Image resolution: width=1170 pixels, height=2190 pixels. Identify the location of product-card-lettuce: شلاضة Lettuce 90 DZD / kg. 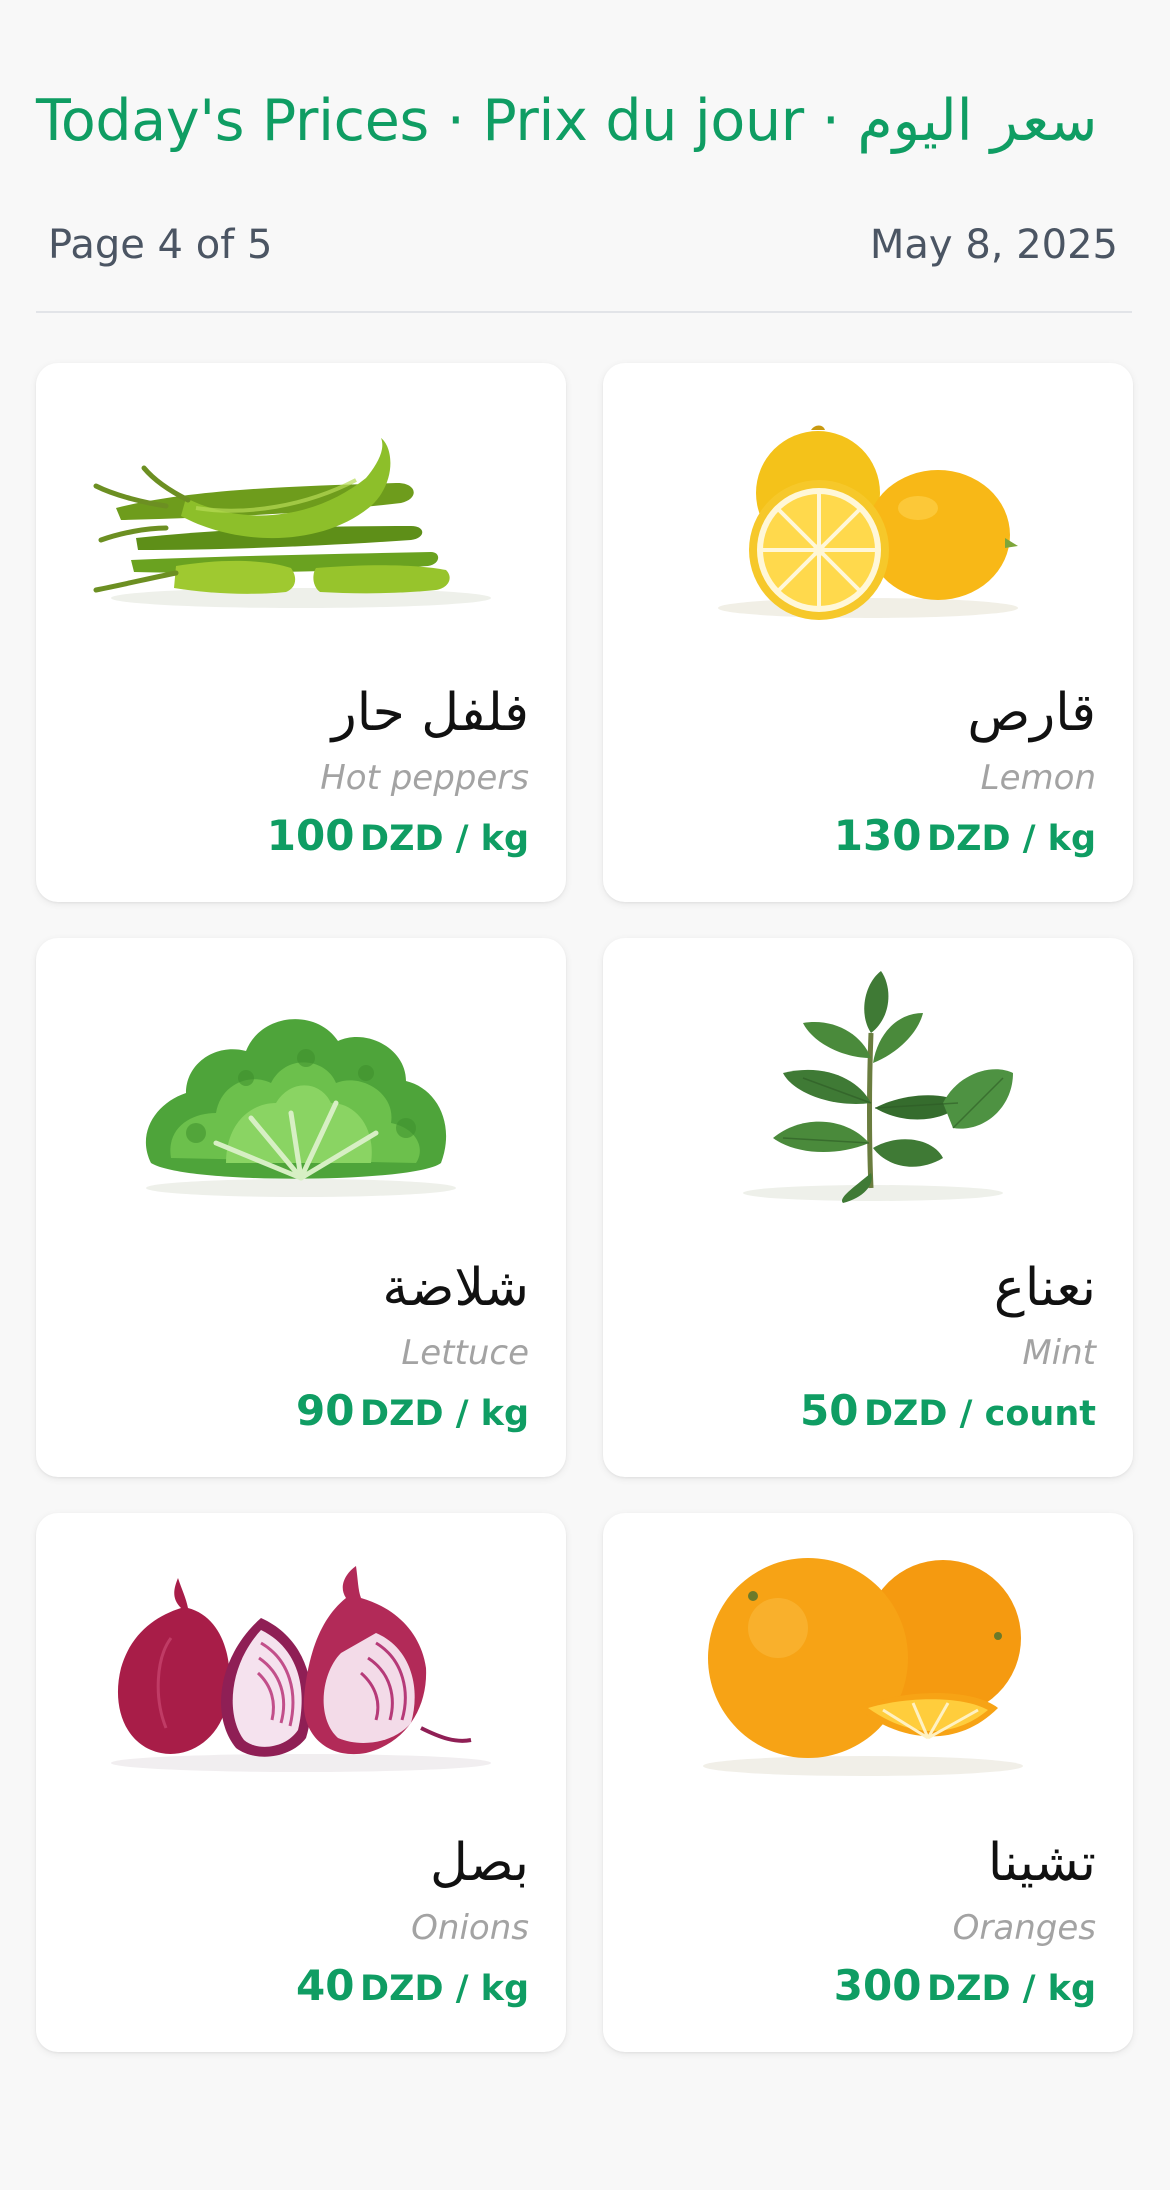
(301, 1207).